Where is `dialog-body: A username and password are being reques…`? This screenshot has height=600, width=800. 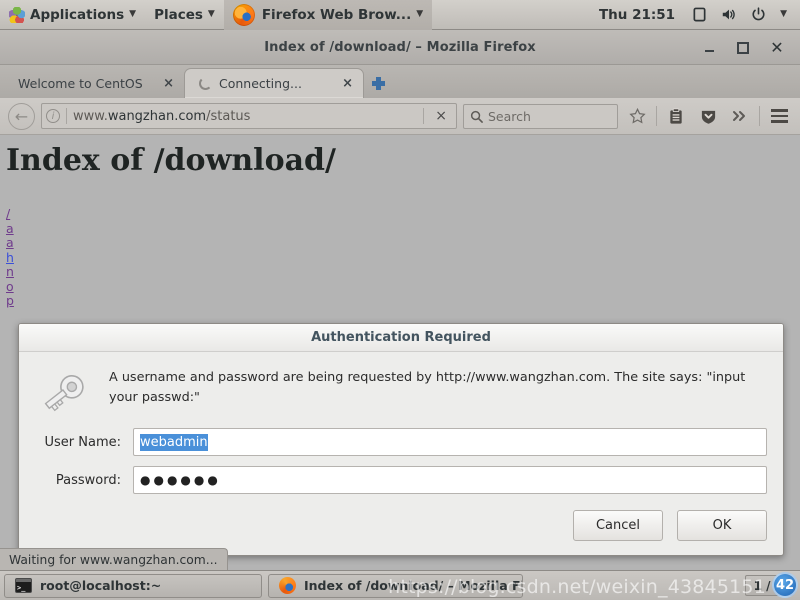 dialog-body: A username and password are being reques… is located at coordinates (401, 384).